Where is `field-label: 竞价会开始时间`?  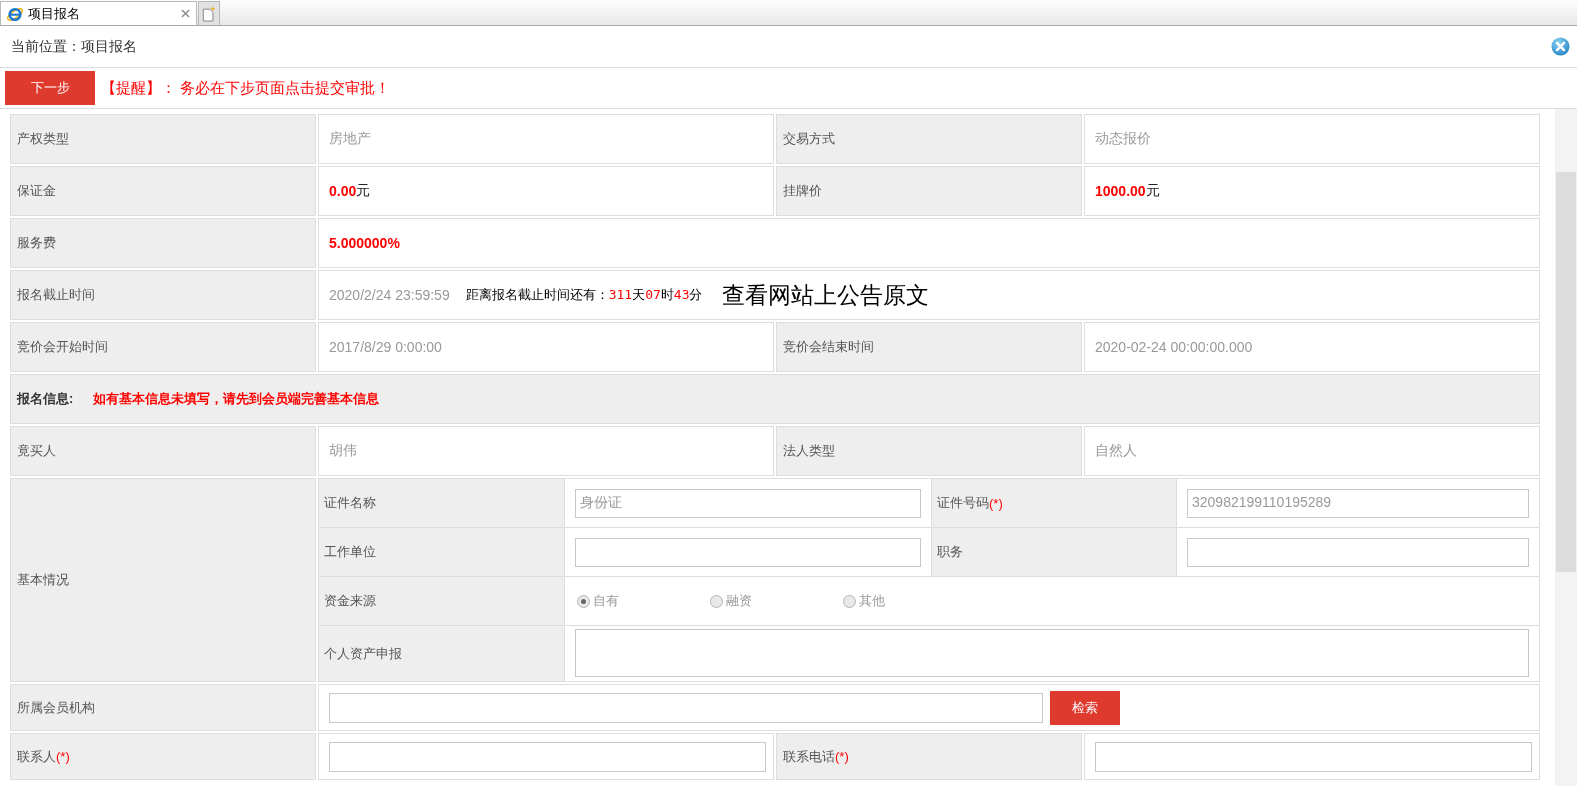 field-label: 竞价会开始时间 is located at coordinates (163, 347).